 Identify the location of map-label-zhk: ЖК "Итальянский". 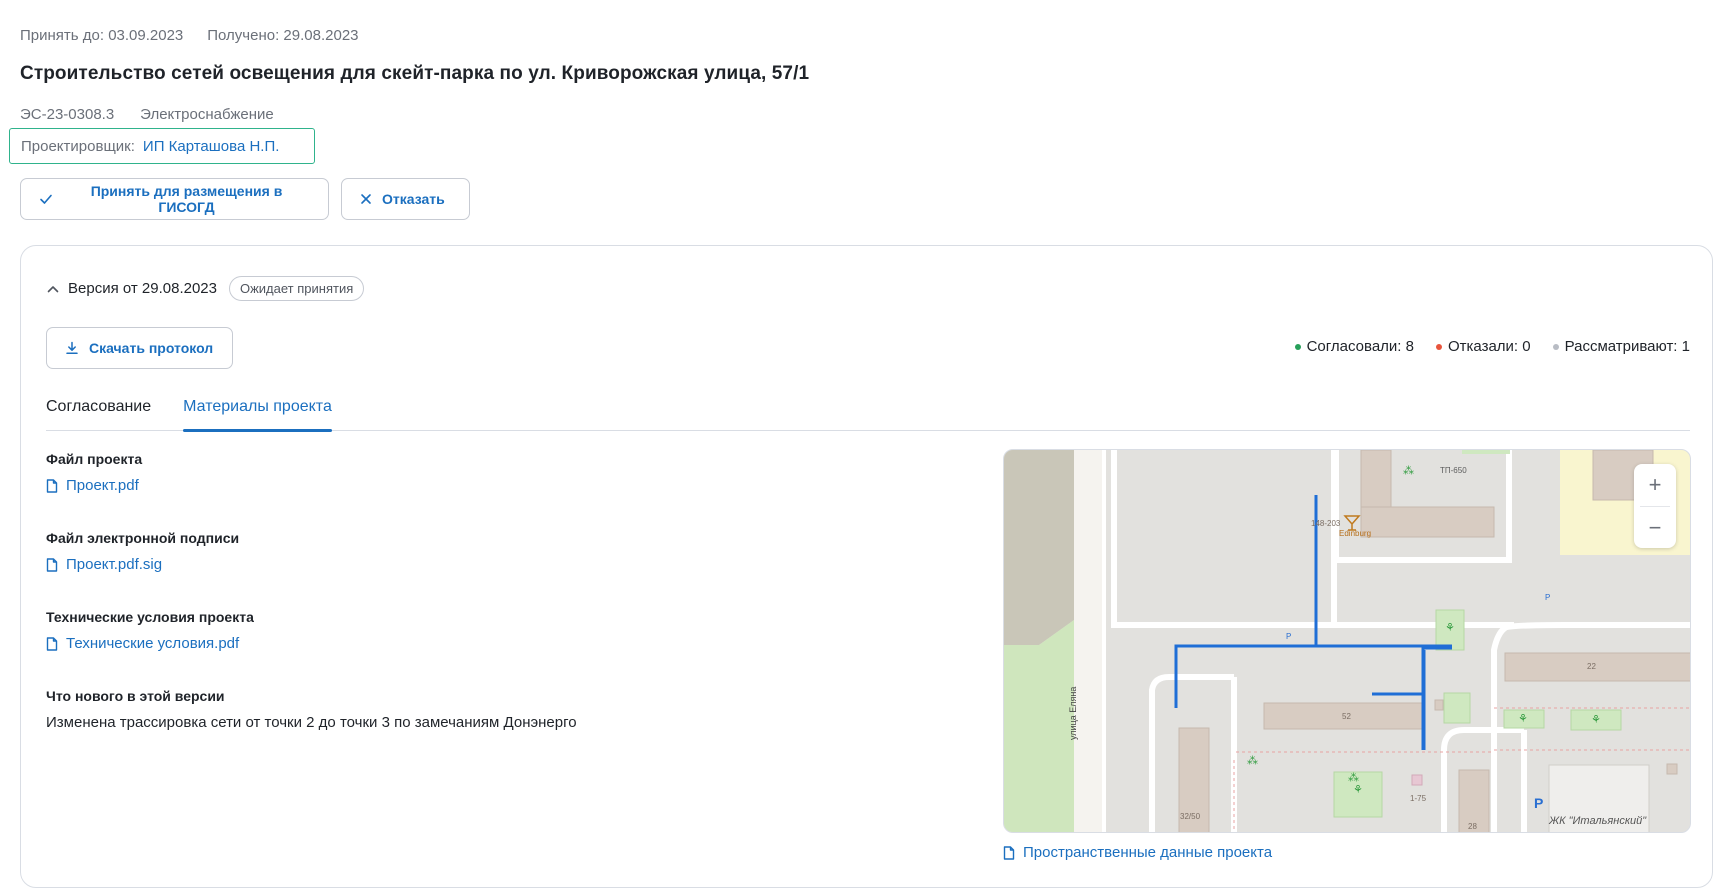
(1598, 821).